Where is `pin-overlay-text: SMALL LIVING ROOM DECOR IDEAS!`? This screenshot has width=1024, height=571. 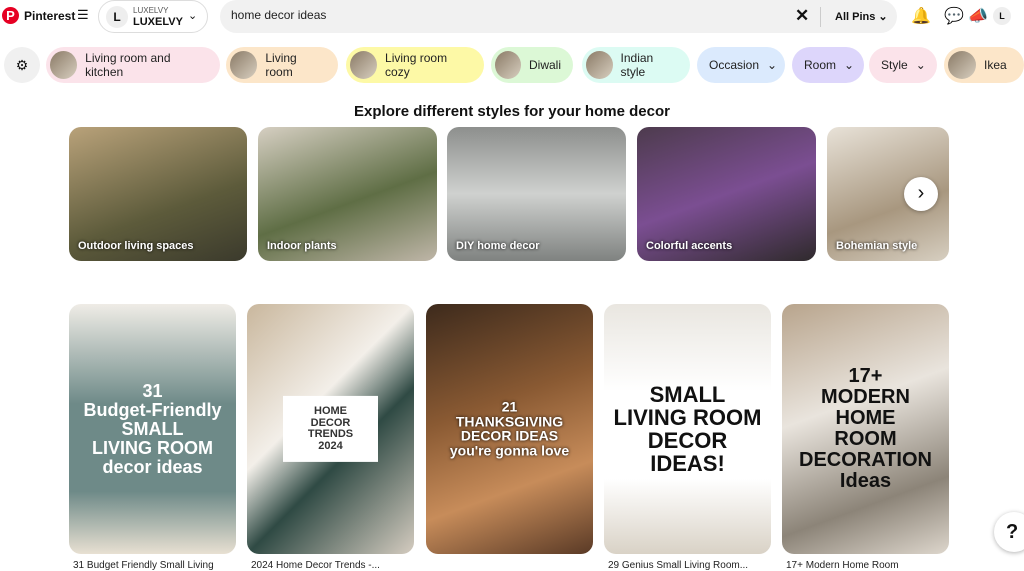
pin-overlay-text: SMALL LIVING ROOM DECOR IDEAS! is located at coordinates (687, 429).